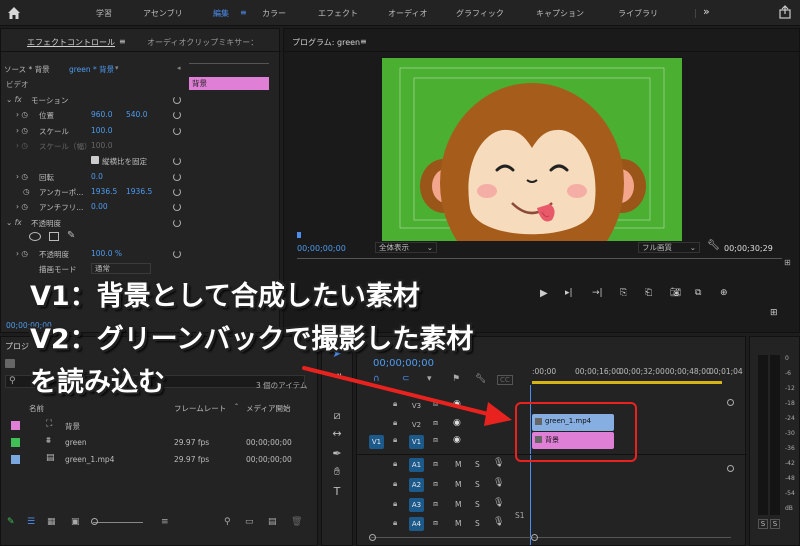 The width and height of the screenshot is (800, 546). I want to click on icon-view-icon: ▦, so click(51, 522).